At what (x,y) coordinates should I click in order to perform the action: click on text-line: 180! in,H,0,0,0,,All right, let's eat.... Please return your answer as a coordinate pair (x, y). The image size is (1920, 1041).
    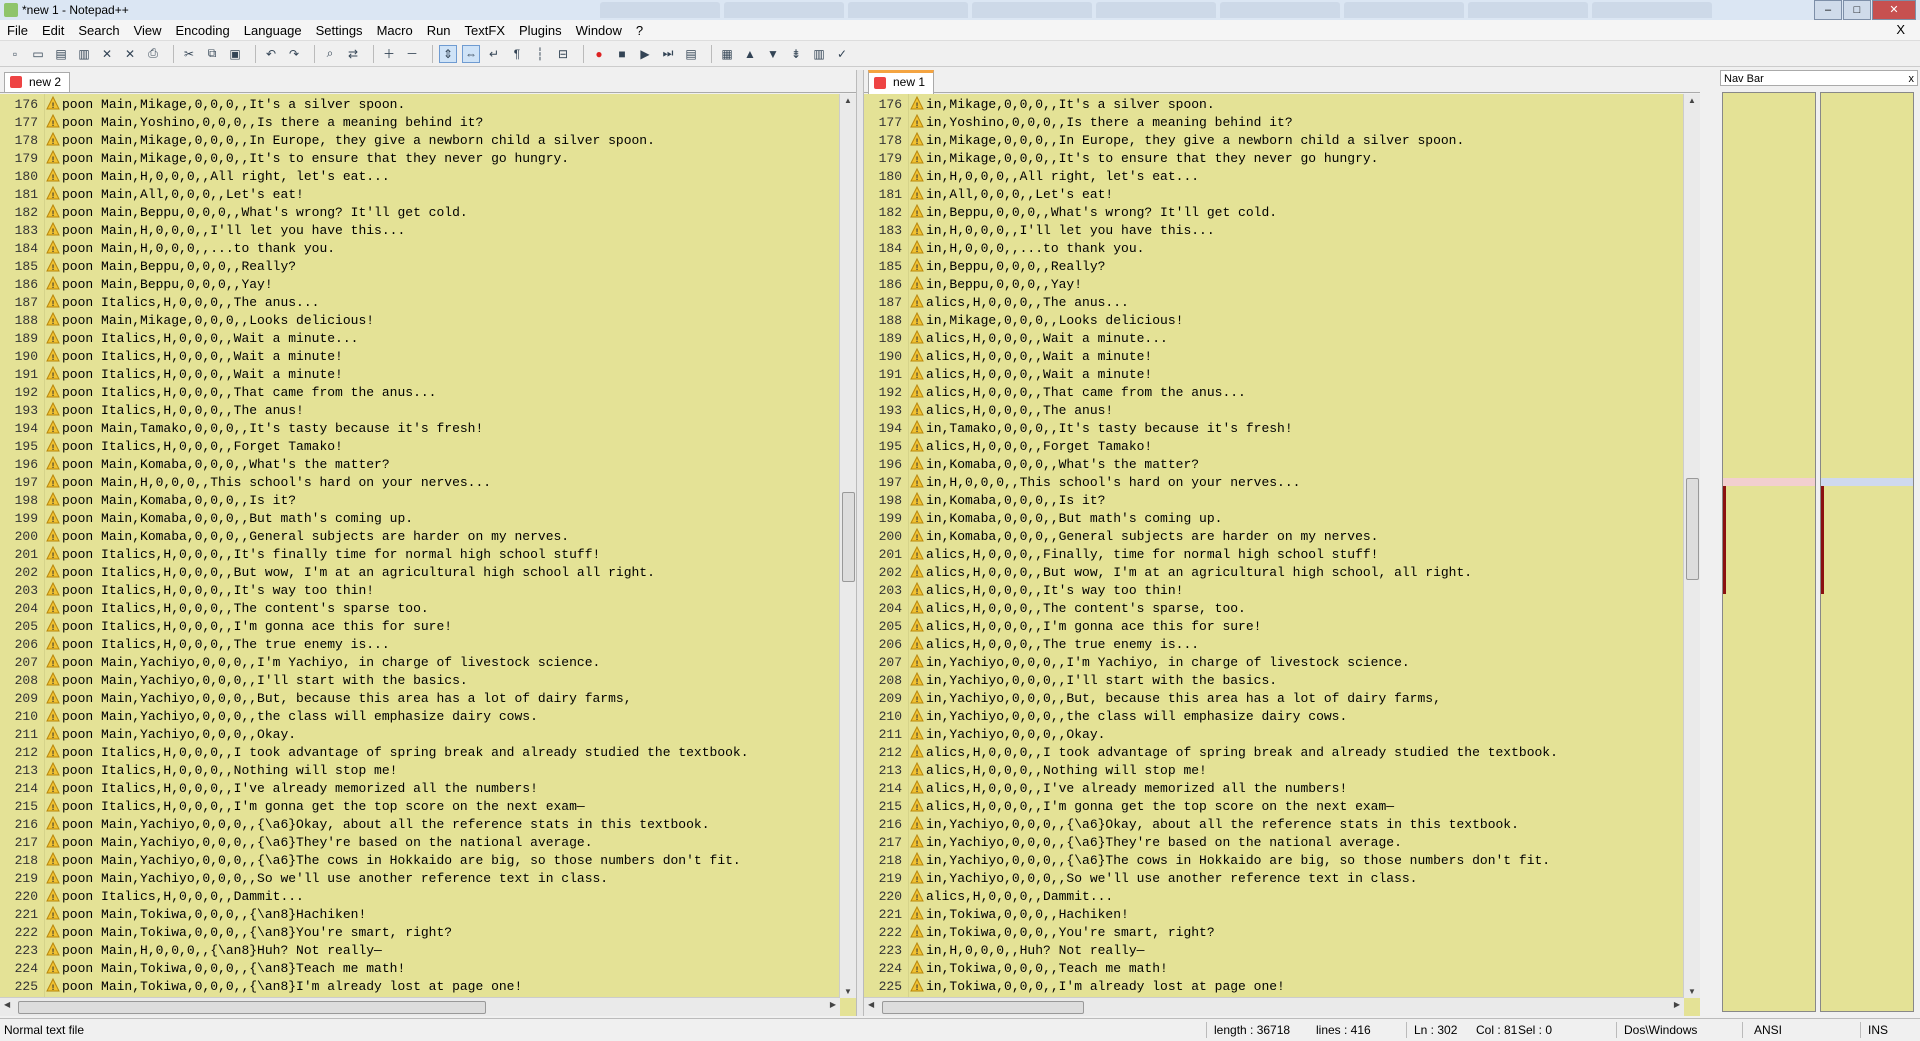
    Looking at the image, I should click on (1274, 177).